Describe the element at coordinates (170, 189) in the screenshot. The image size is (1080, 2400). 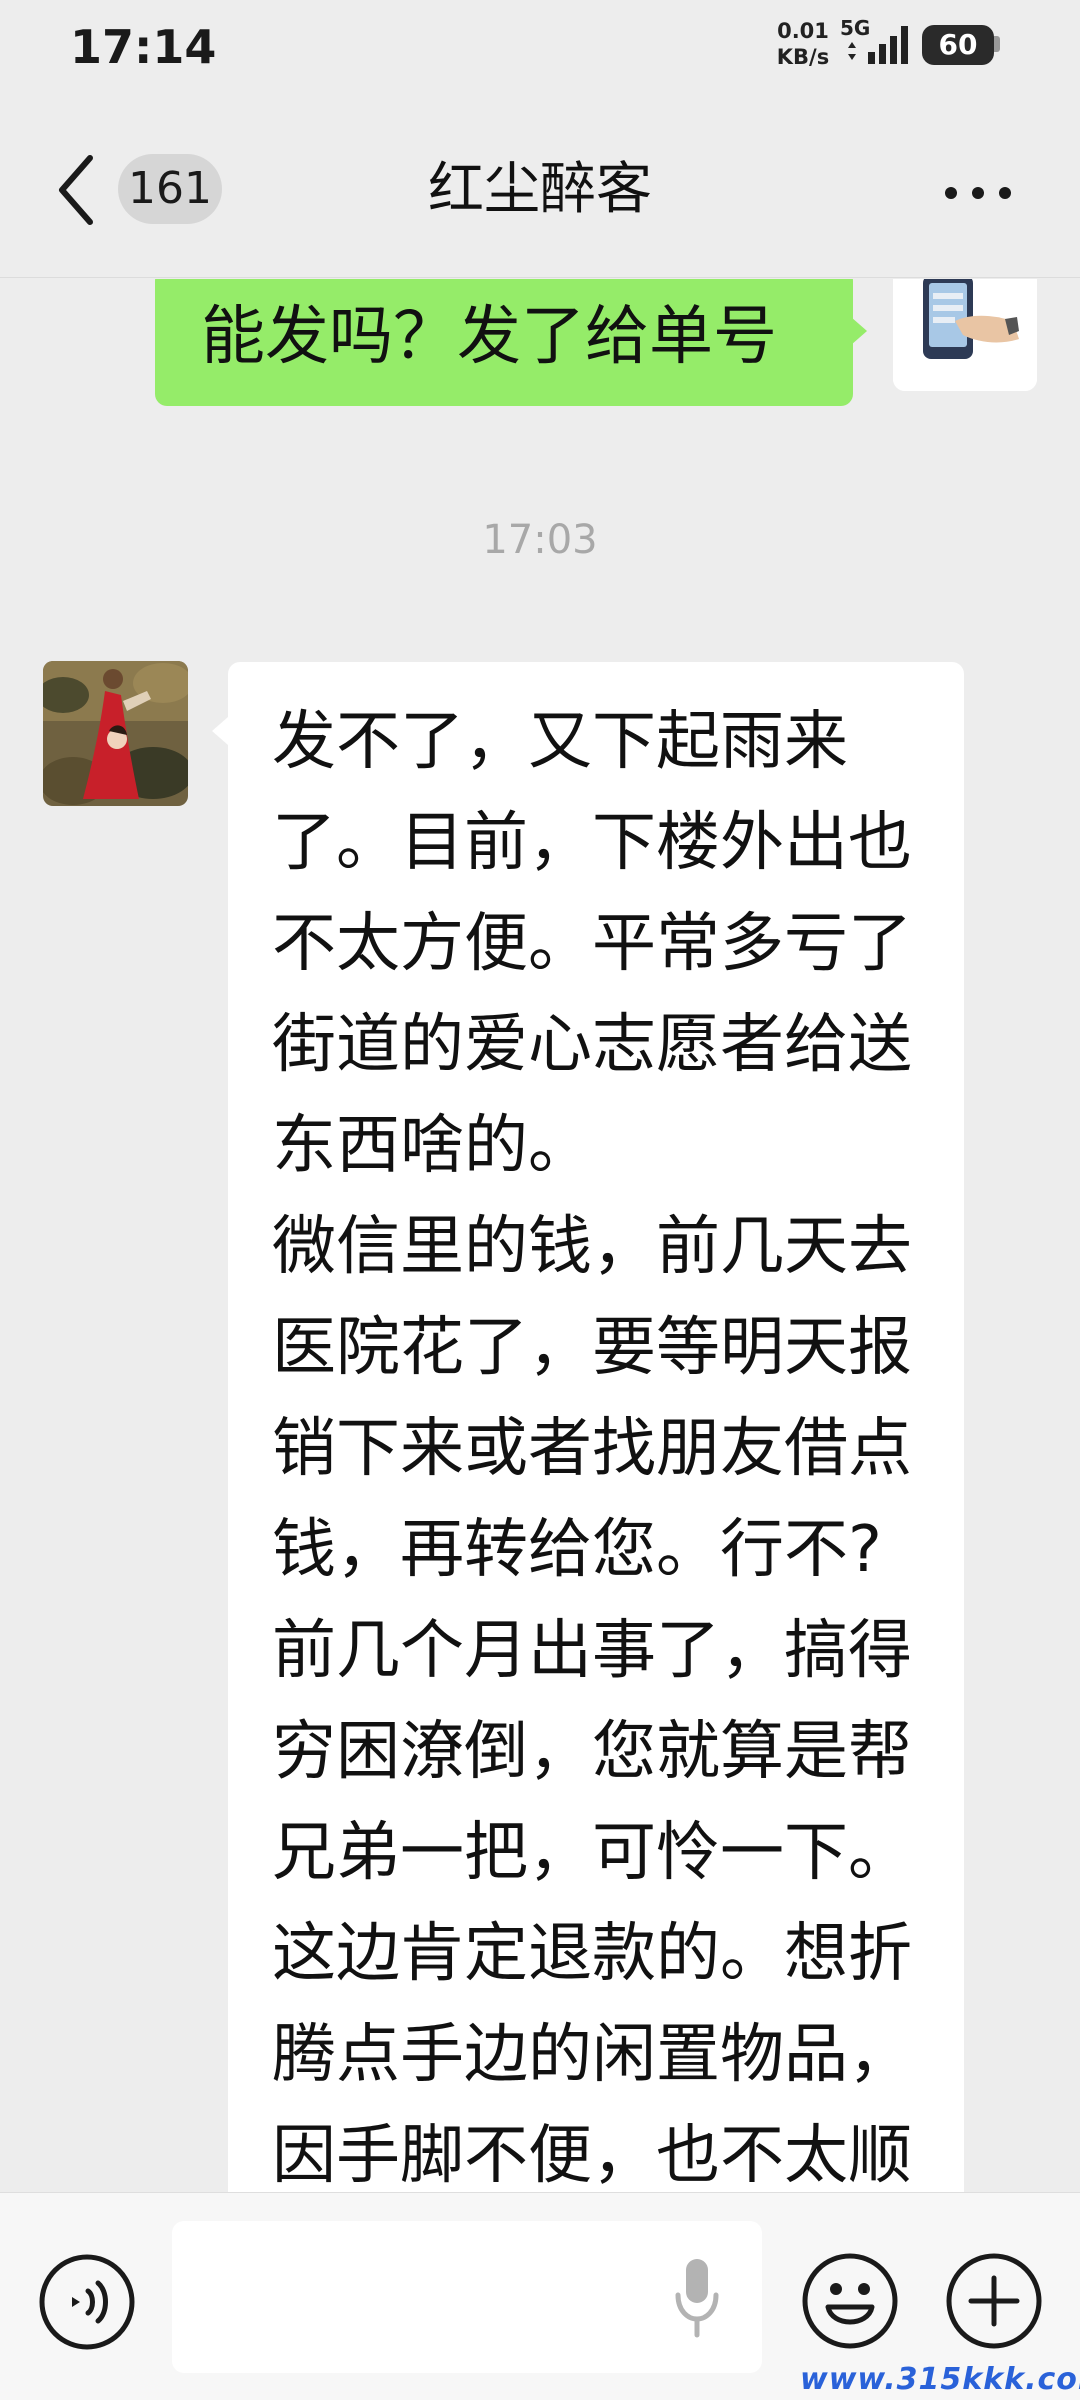
I see `unread-count-badge: 161` at that location.